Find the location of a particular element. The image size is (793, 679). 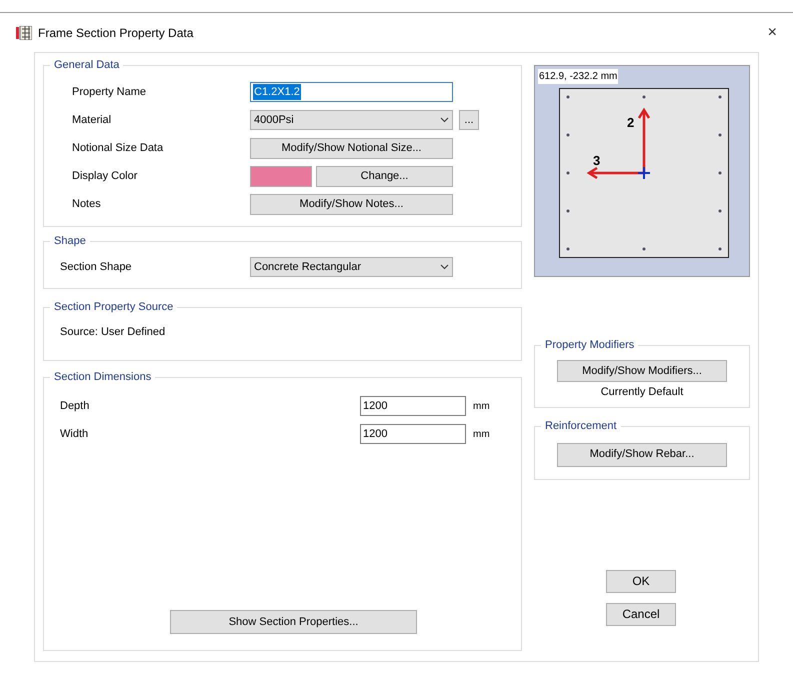

field-label: Display Color is located at coordinates (104, 176).